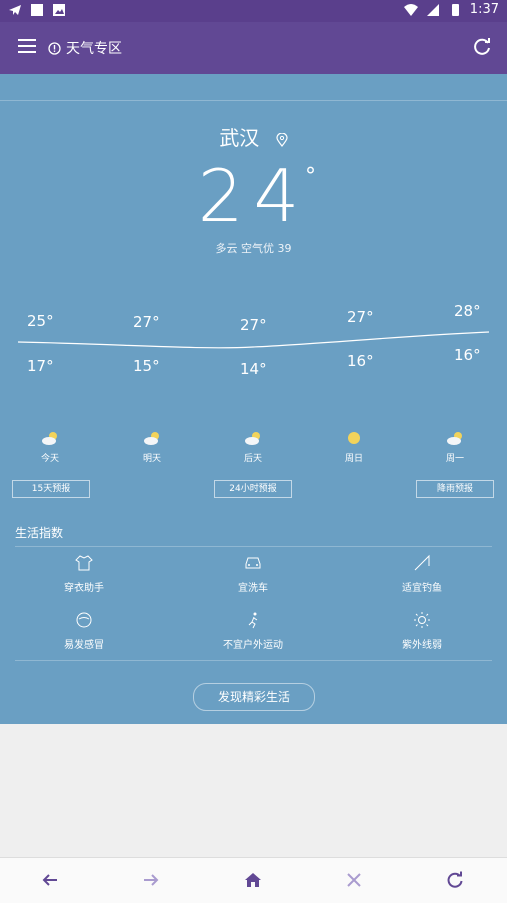  I want to click on high-temp-day-5: 28°, so click(467, 311).